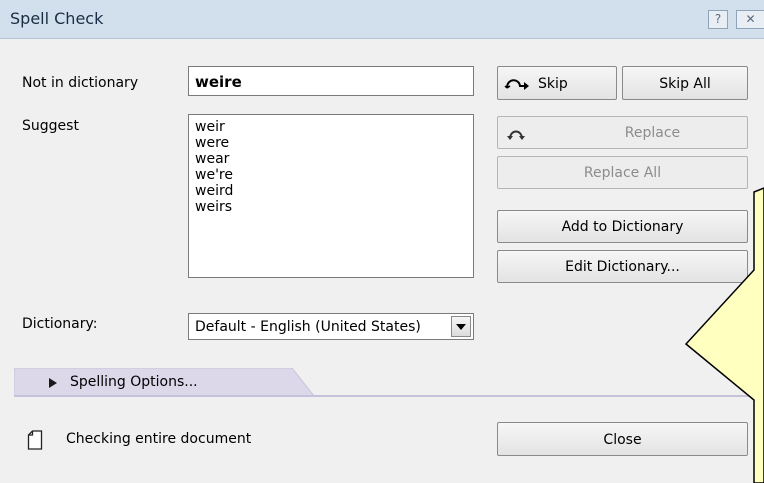  I want to click on skip-button: Skip, so click(557, 83).